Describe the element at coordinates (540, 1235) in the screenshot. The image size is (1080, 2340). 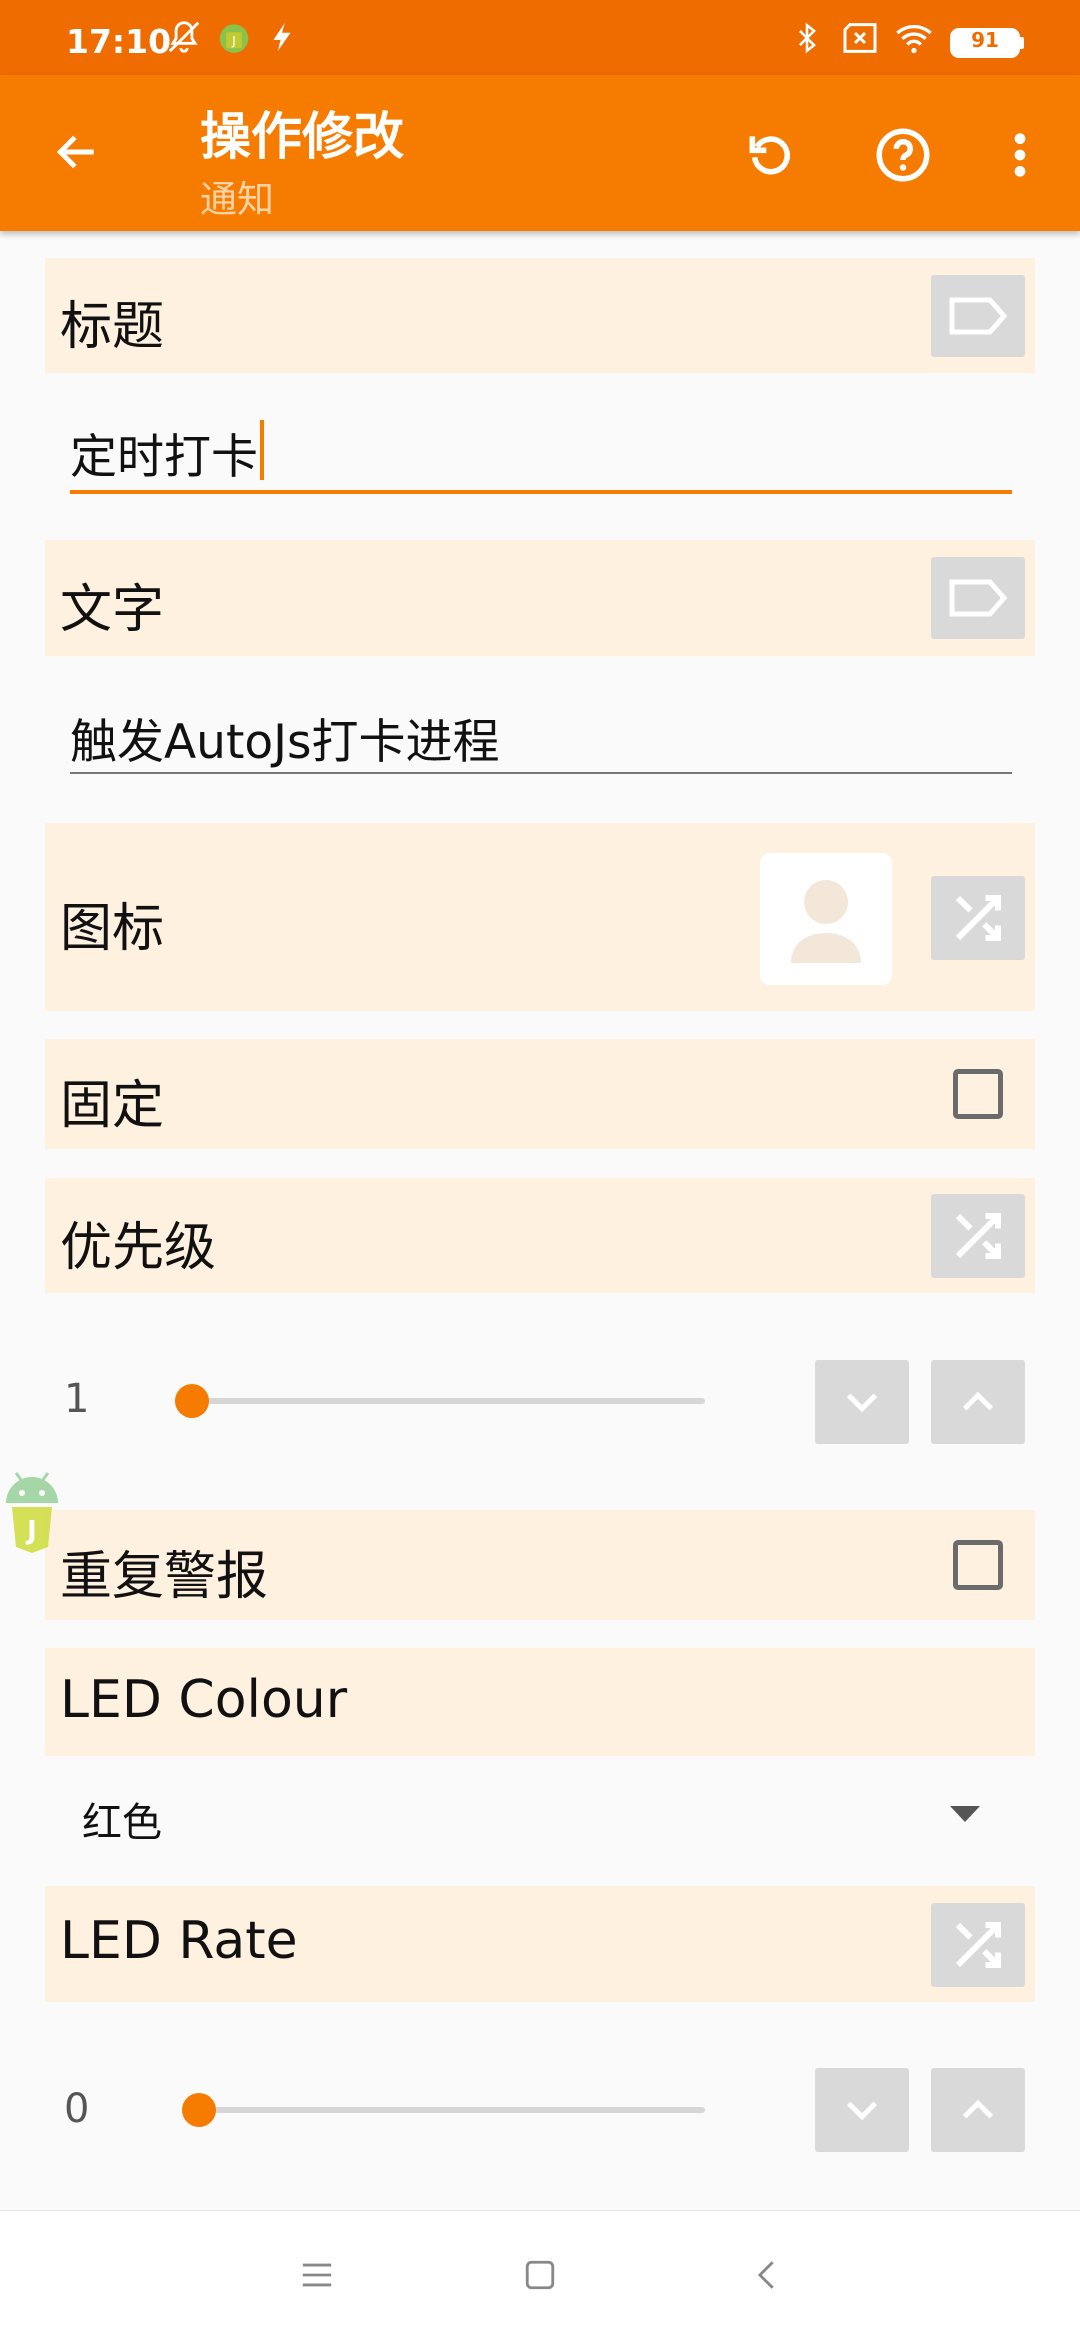
I see `priority-row: 优先级` at that location.